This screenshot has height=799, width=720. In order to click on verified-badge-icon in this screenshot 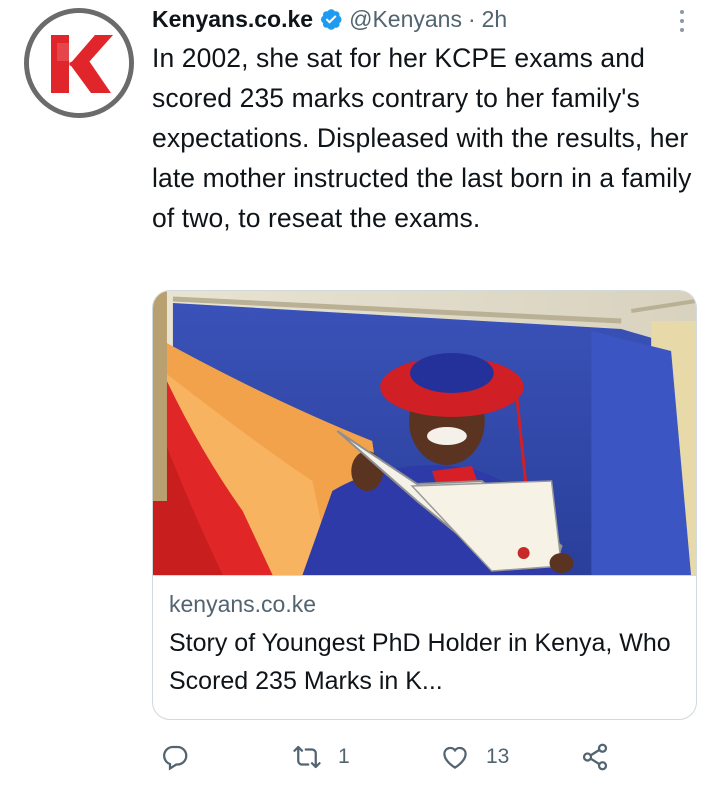, I will do `click(331, 19)`.